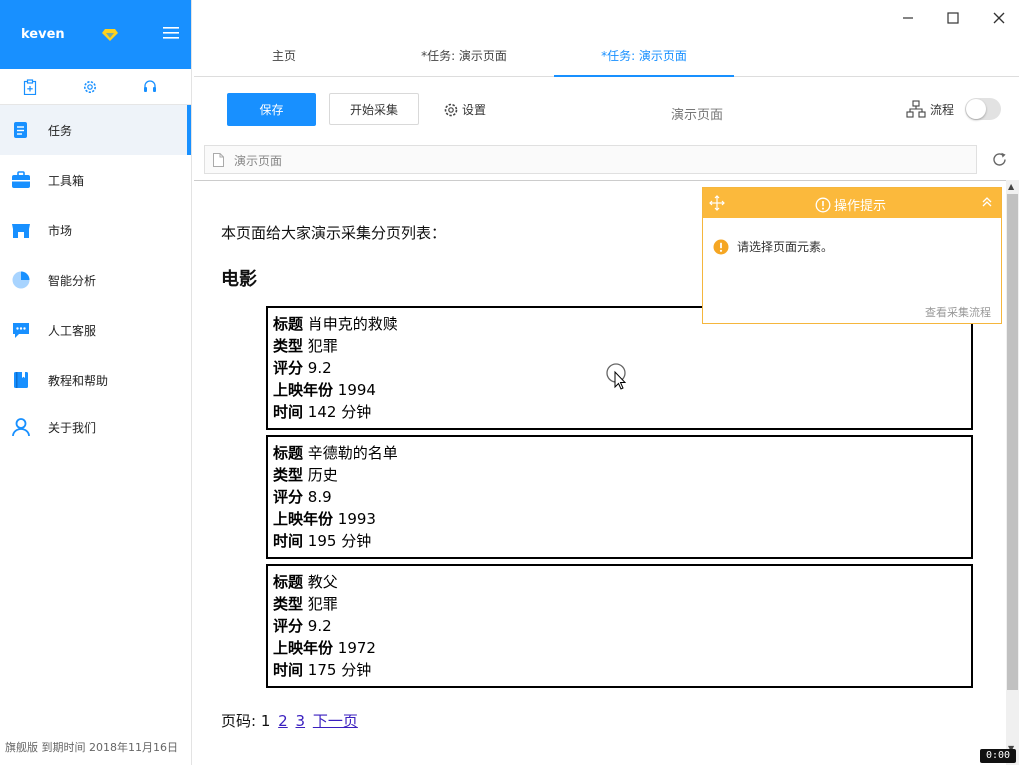 This screenshot has height=765, width=1019. Describe the element at coordinates (150, 87) in the screenshot. I see `headset-icon` at that location.